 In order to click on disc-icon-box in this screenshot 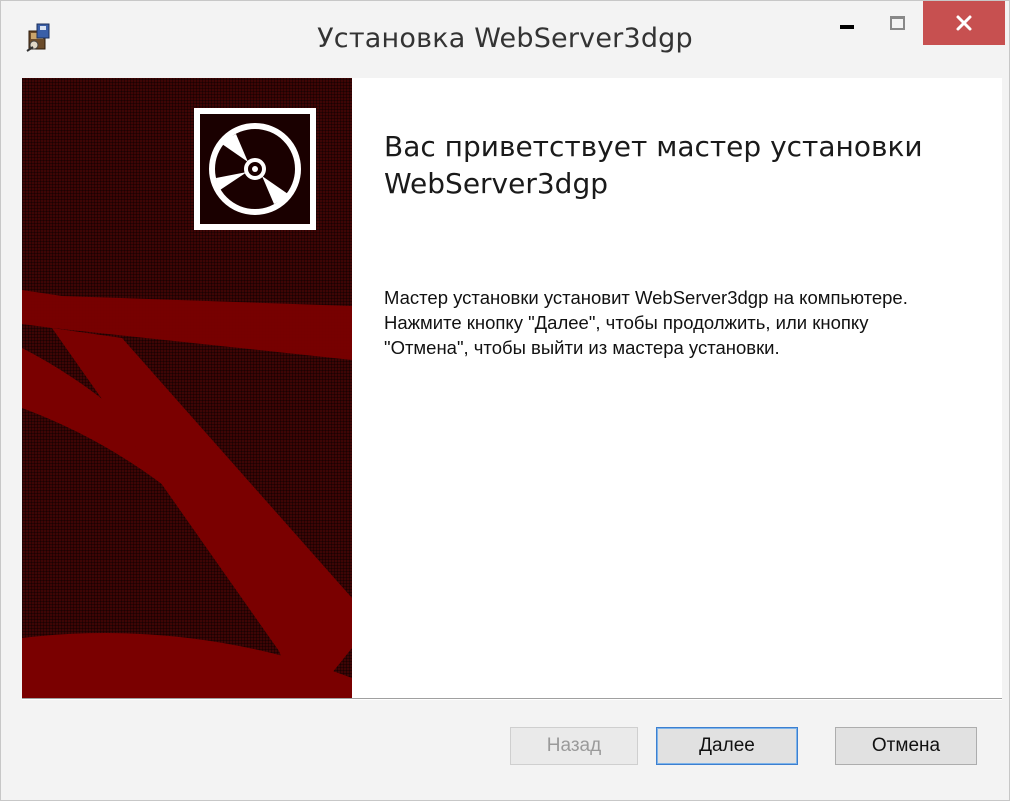, I will do `click(255, 169)`.